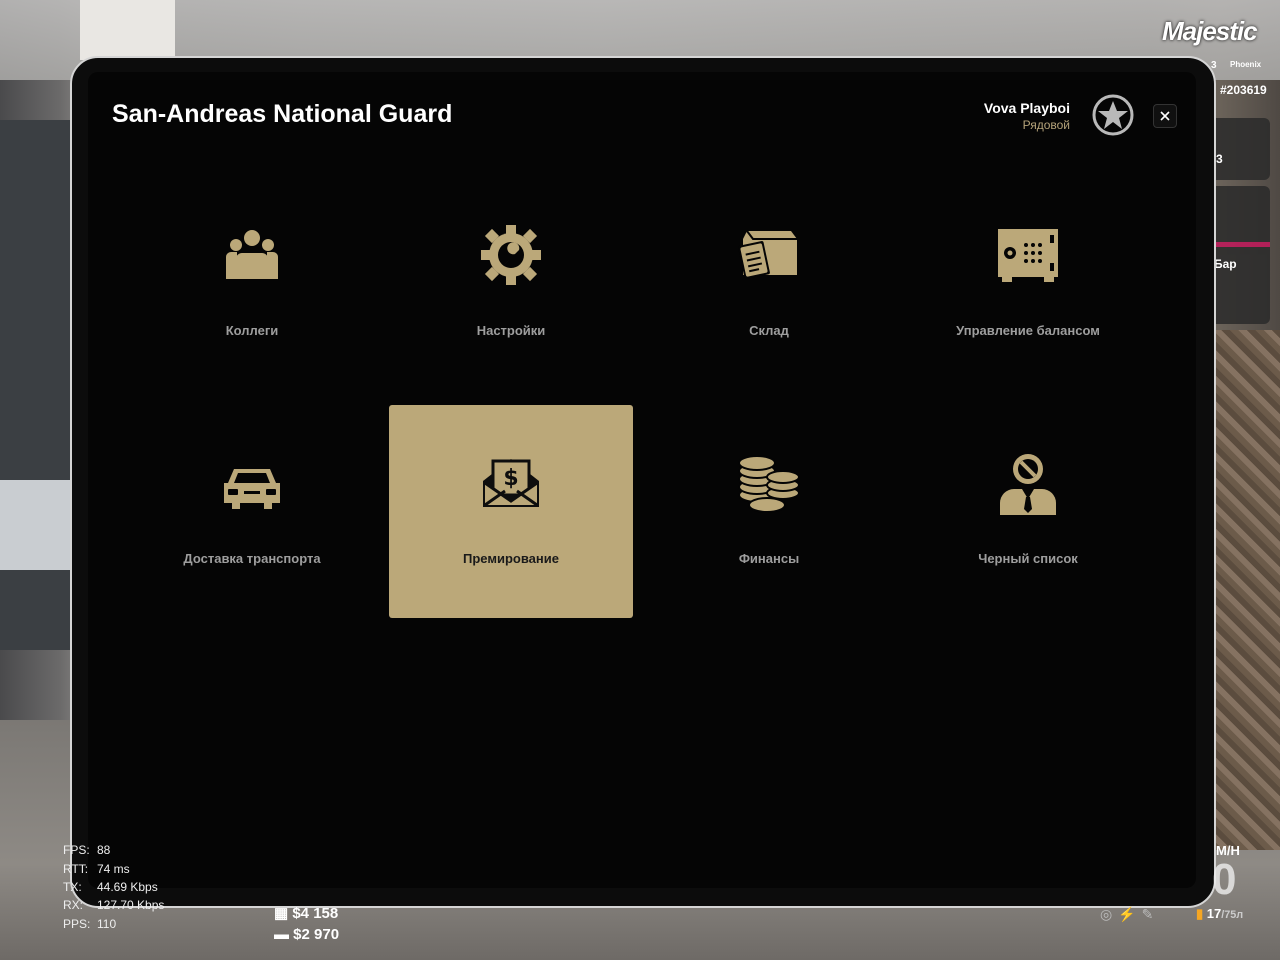  What do you see at coordinates (104, 850) in the screenshot?
I see `stat-value: 88` at bounding box center [104, 850].